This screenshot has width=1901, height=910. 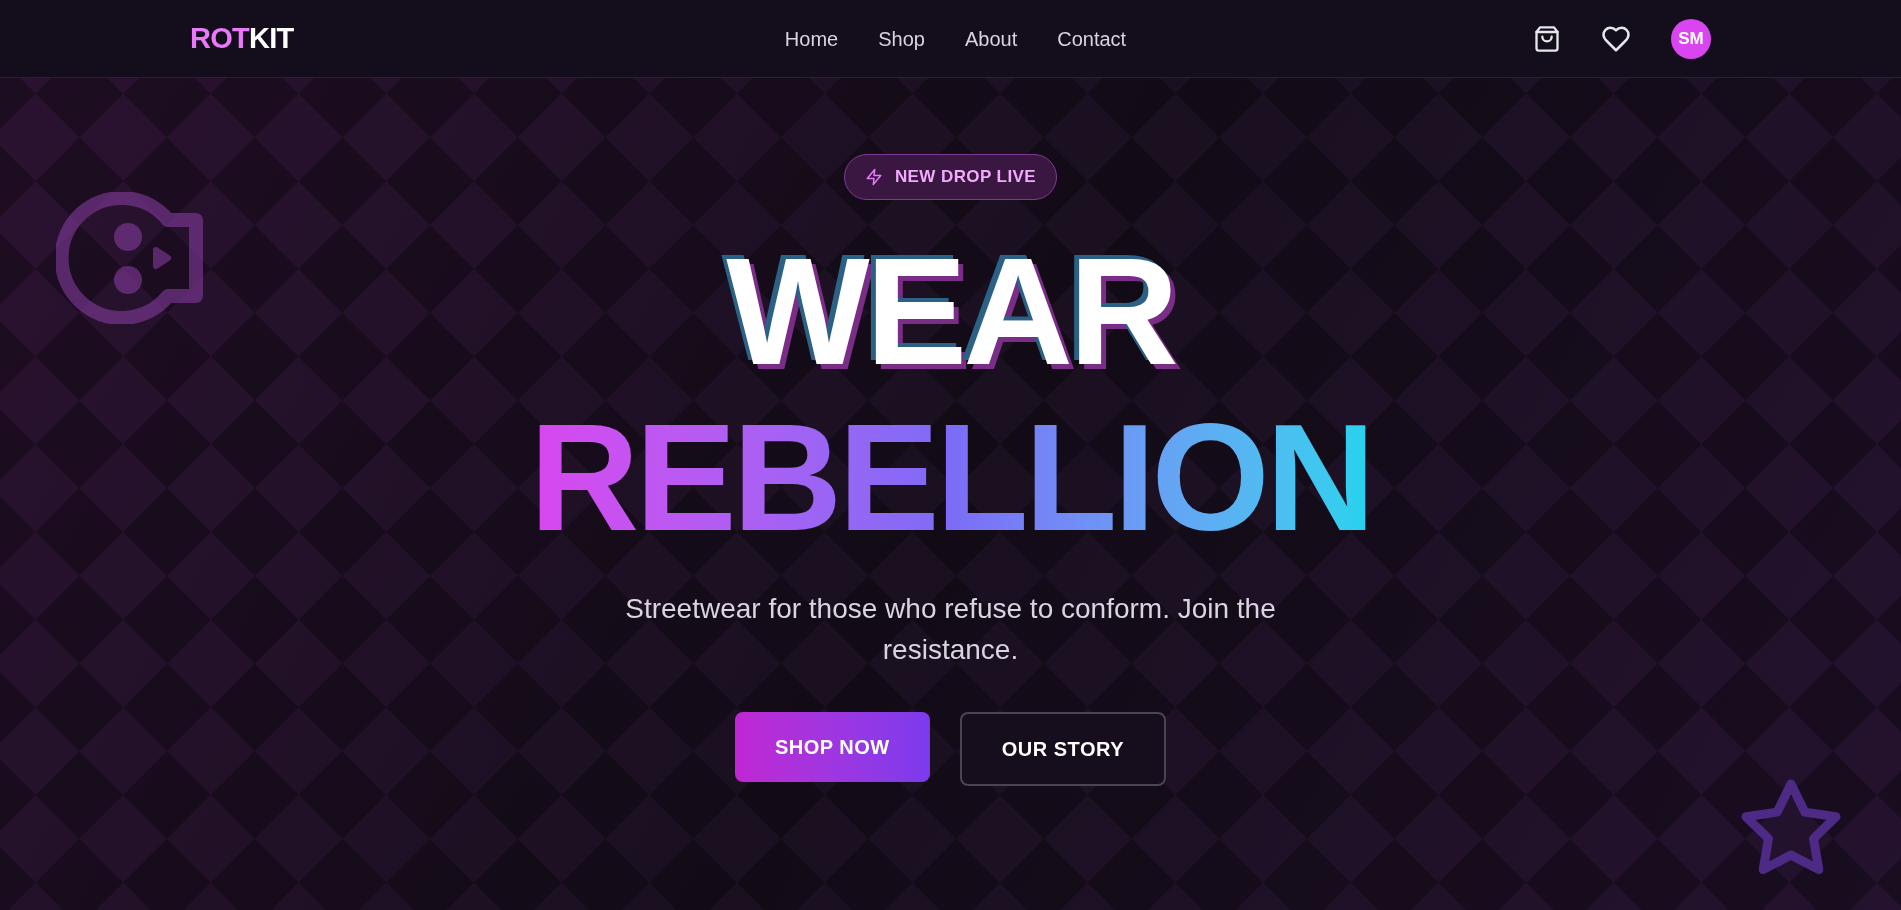 I want to click on nav-link: Contact, so click(x=1092, y=38).